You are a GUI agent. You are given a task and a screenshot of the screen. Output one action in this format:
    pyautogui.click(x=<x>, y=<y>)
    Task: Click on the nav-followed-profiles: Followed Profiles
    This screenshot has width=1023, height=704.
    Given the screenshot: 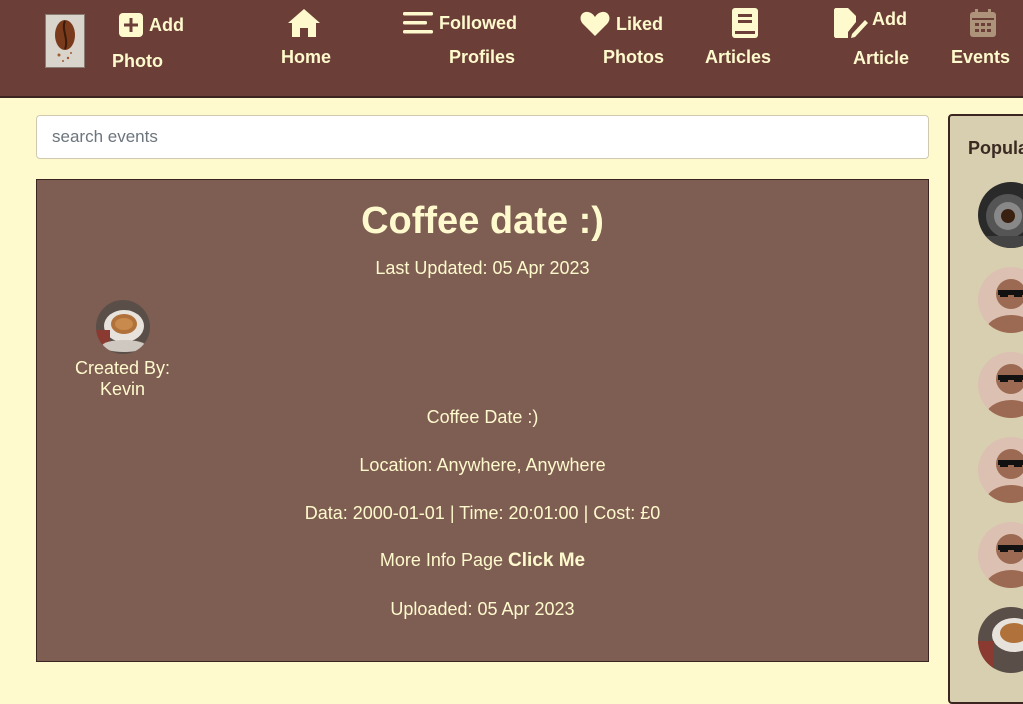 What is the action you would take?
    pyautogui.click(x=460, y=42)
    